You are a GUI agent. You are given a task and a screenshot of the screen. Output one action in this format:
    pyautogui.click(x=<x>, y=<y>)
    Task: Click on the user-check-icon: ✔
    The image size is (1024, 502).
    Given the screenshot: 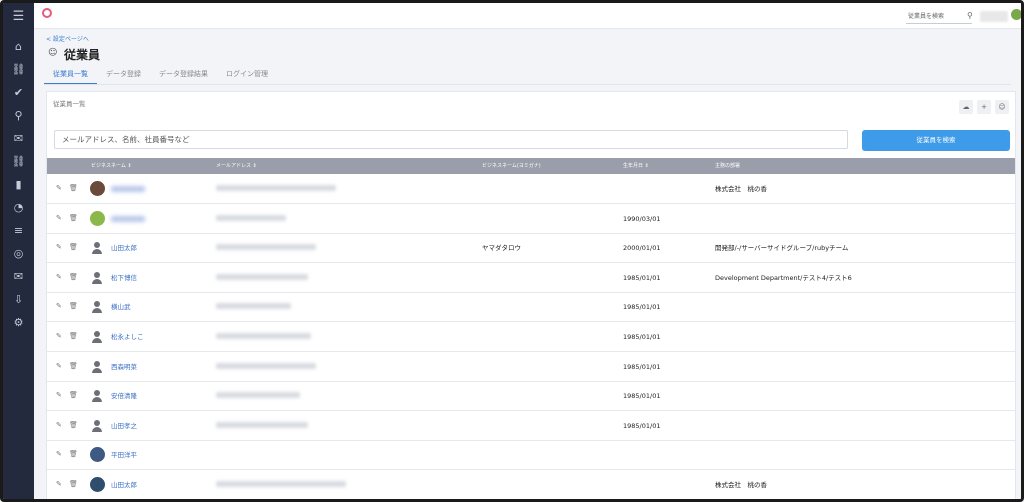 What is the action you would take?
    pyautogui.click(x=18, y=93)
    